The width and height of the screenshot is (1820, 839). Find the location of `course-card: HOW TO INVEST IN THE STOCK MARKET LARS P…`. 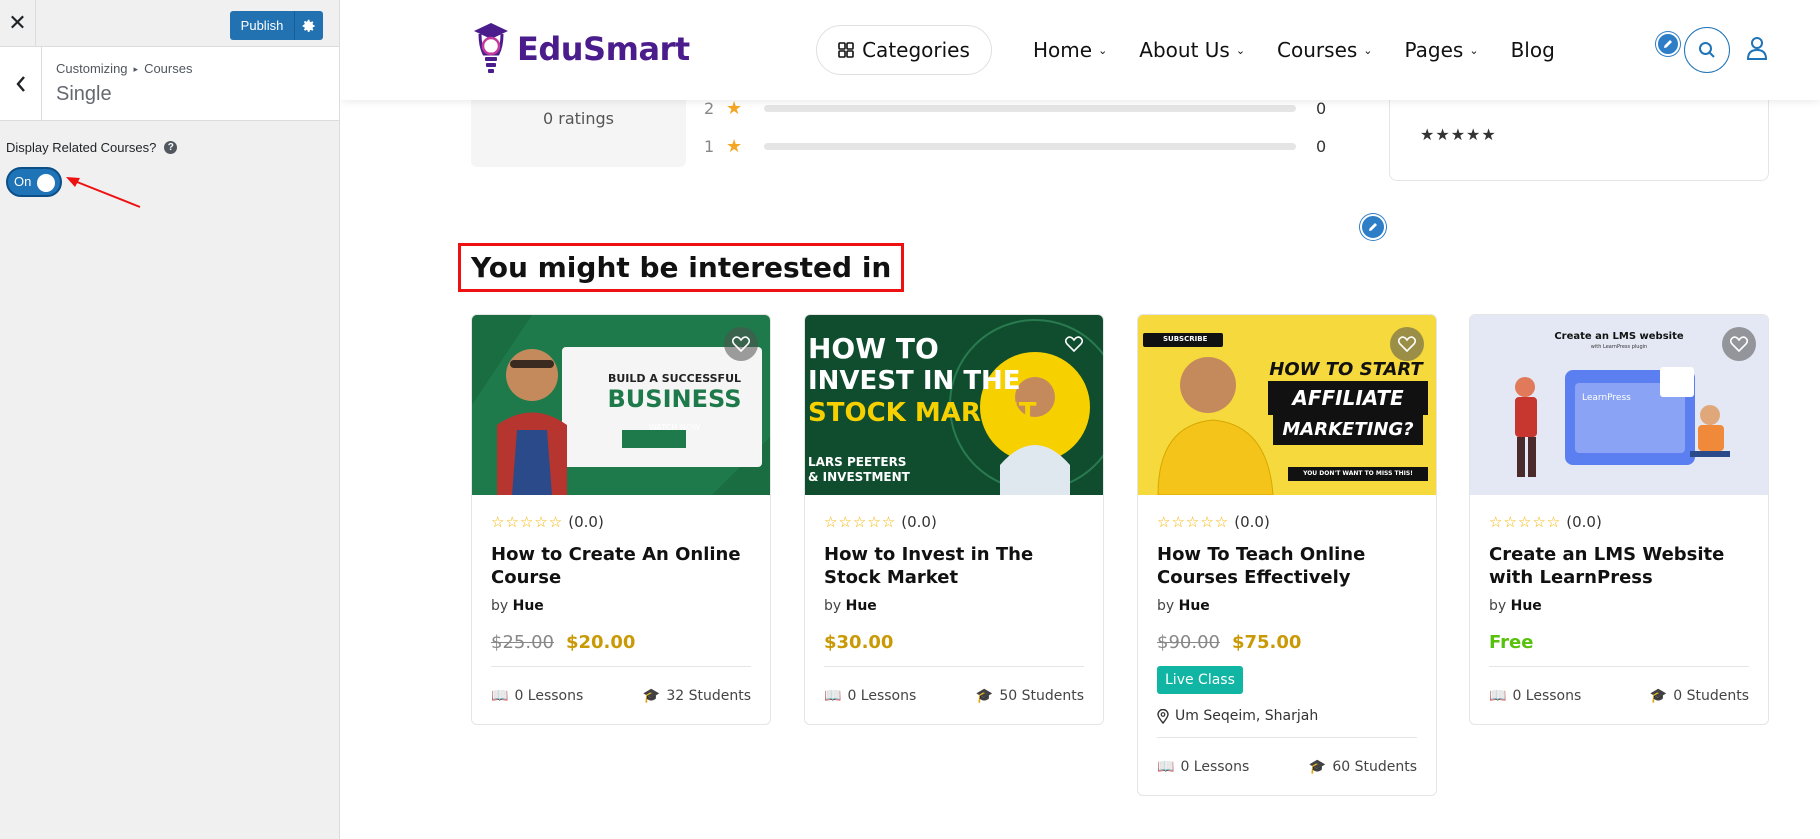

course-card: HOW TO INVEST IN THE STOCK MARKET LARS P… is located at coordinates (954, 519).